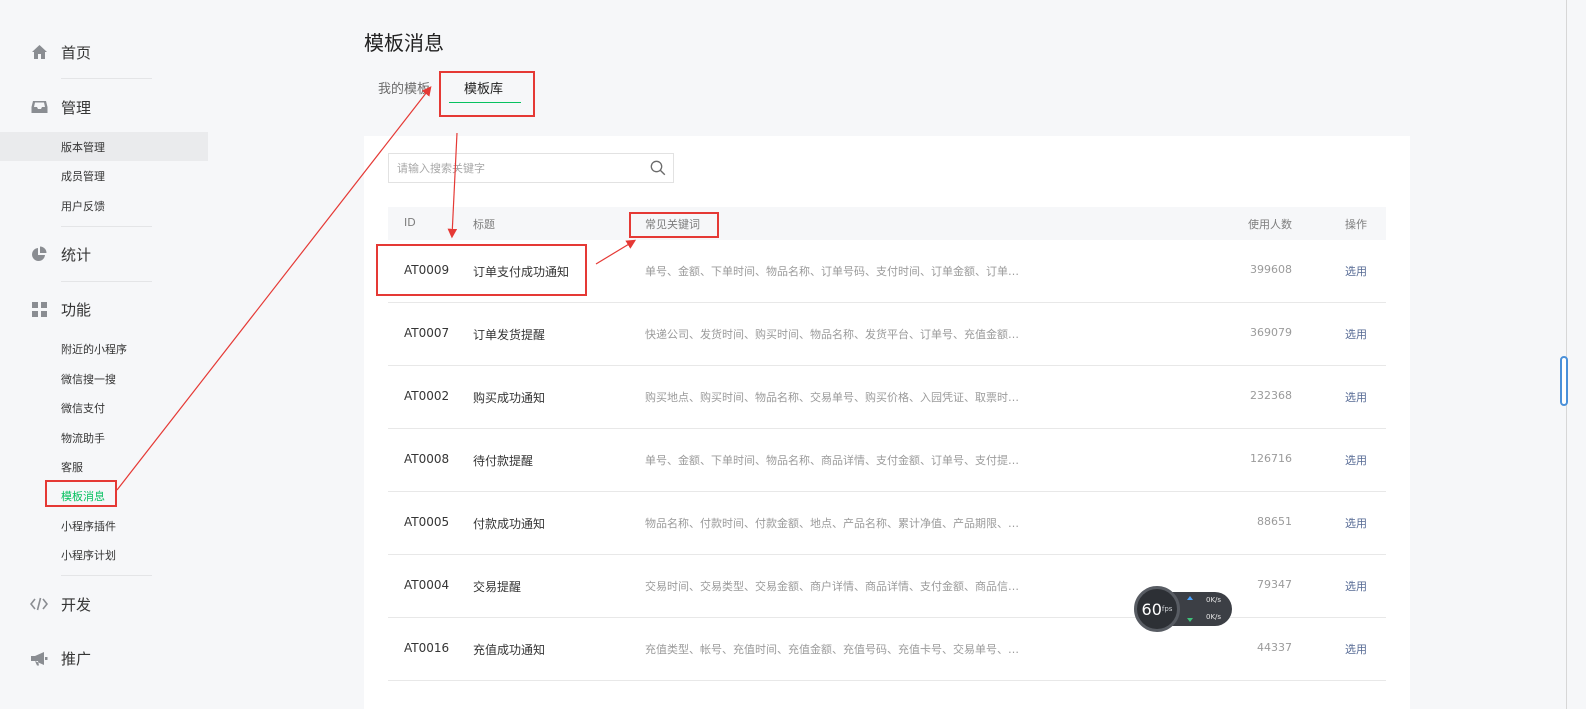 This screenshot has width=1586, height=709. What do you see at coordinates (509, 335) in the screenshot?
I see `row-title: 订单发货提醒` at bounding box center [509, 335].